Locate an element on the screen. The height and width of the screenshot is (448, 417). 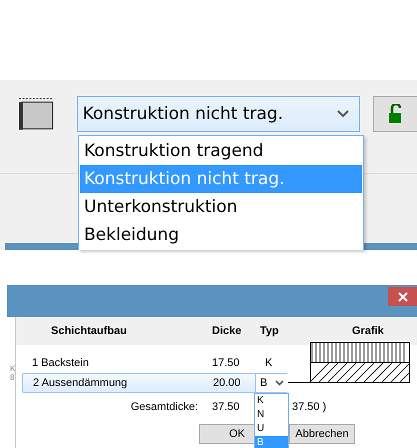
close-icon is located at coordinates (403, 297).